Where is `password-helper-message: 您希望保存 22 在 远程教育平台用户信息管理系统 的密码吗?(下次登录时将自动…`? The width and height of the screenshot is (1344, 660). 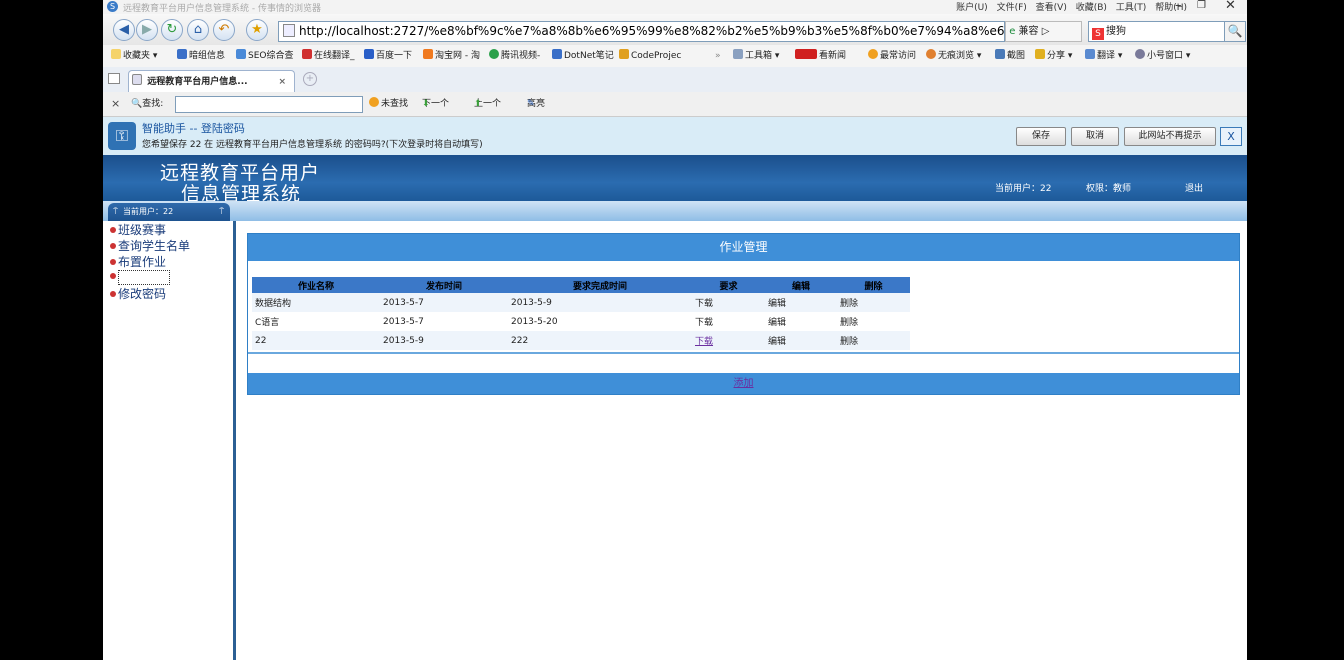
password-helper-message: 您希望保存 22 在 远程教育平台用户信息管理系统 的密码吗?(下次登录时将自动… is located at coordinates (312, 145).